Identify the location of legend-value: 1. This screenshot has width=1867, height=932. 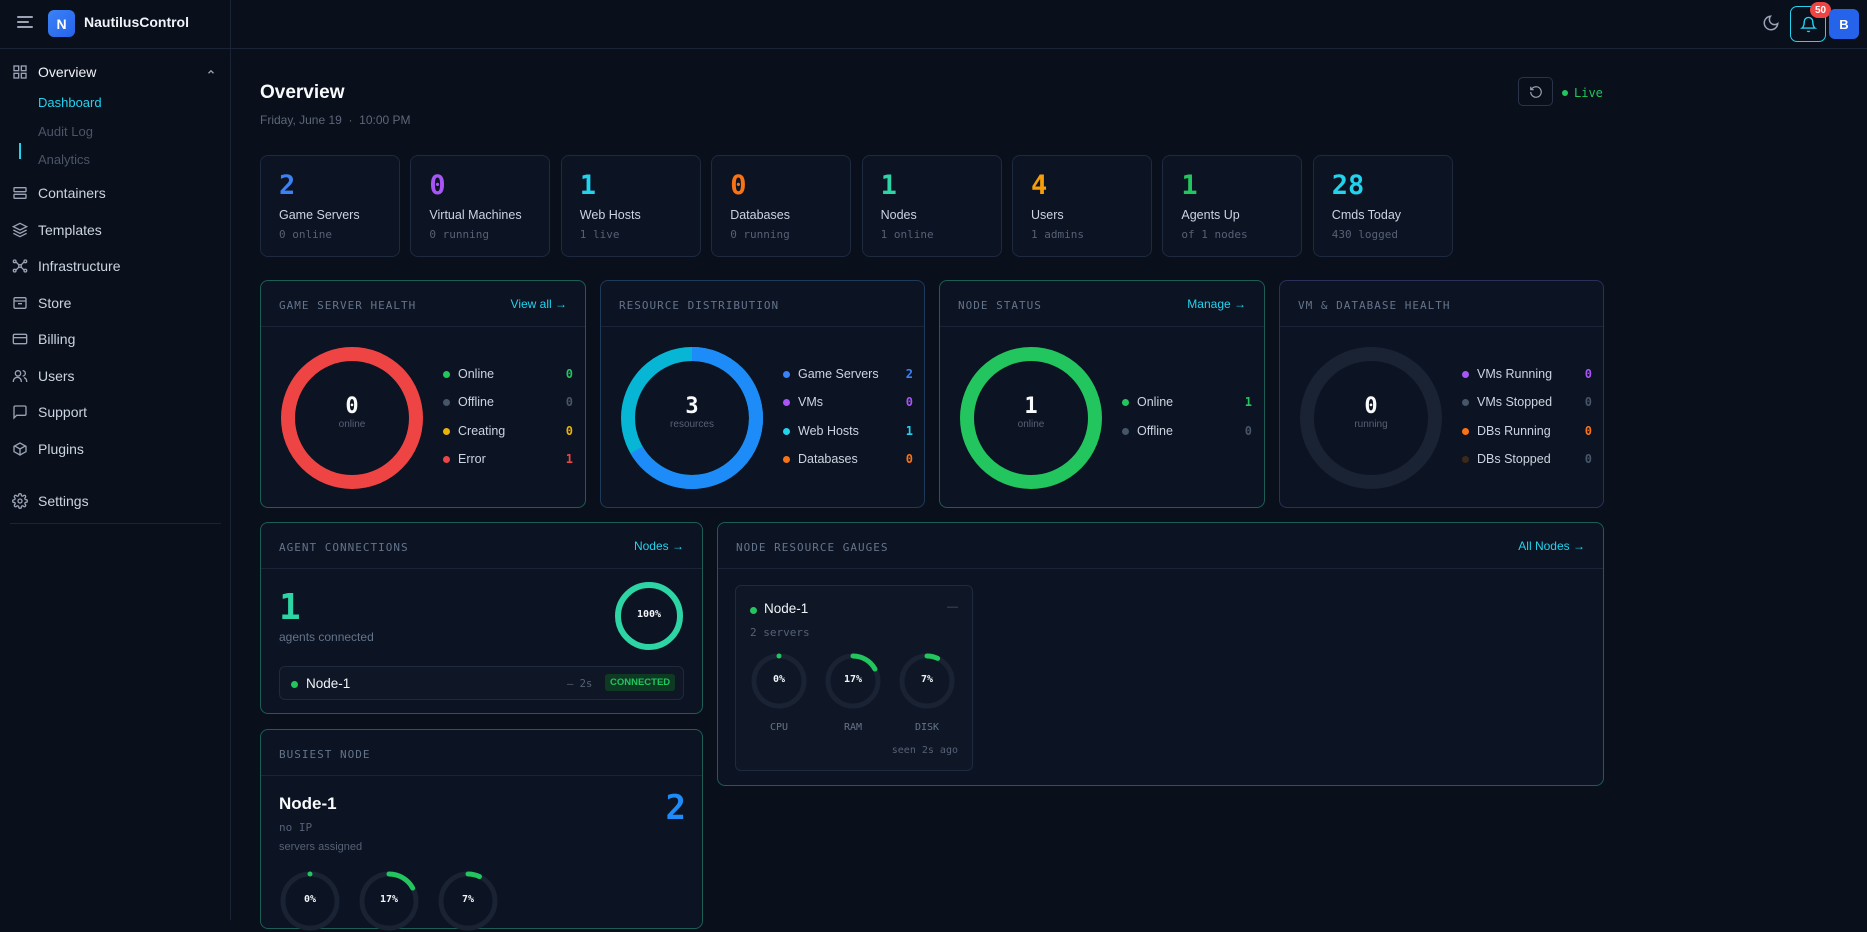
(909, 431).